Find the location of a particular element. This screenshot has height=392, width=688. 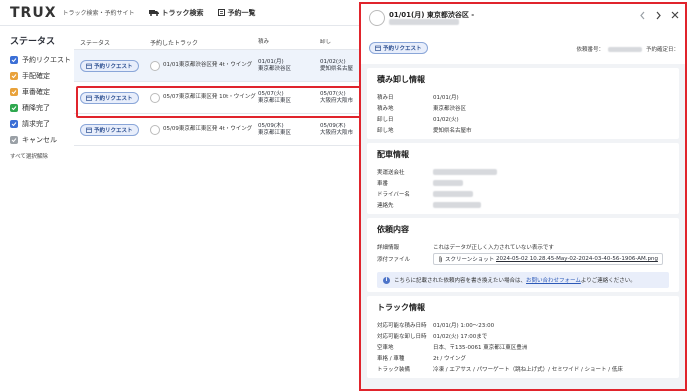

chevron-left-icon is located at coordinates (642, 15).